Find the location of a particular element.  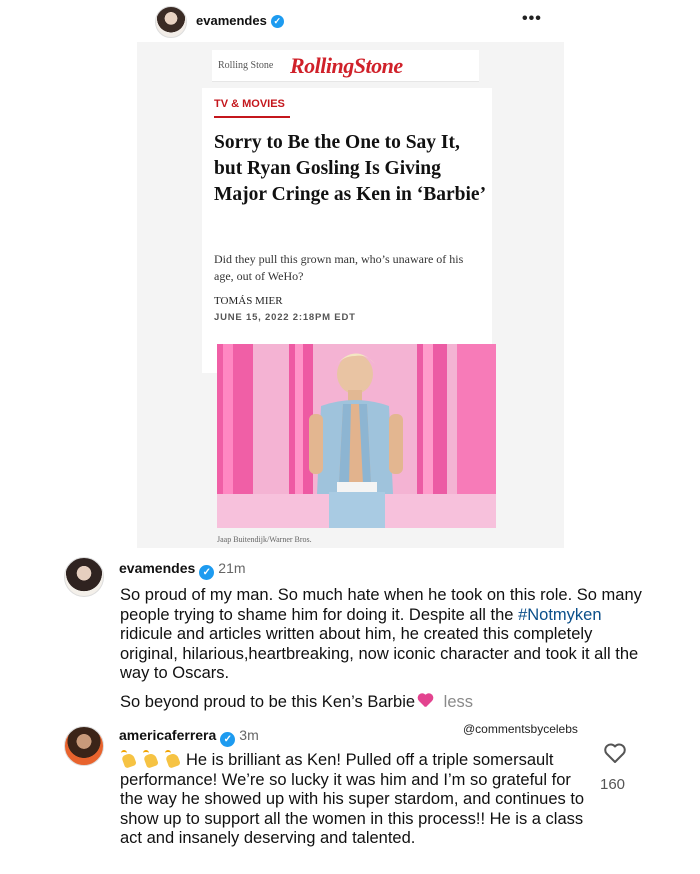

masthead: Rolling Stone RollingStone is located at coordinates (345, 66).